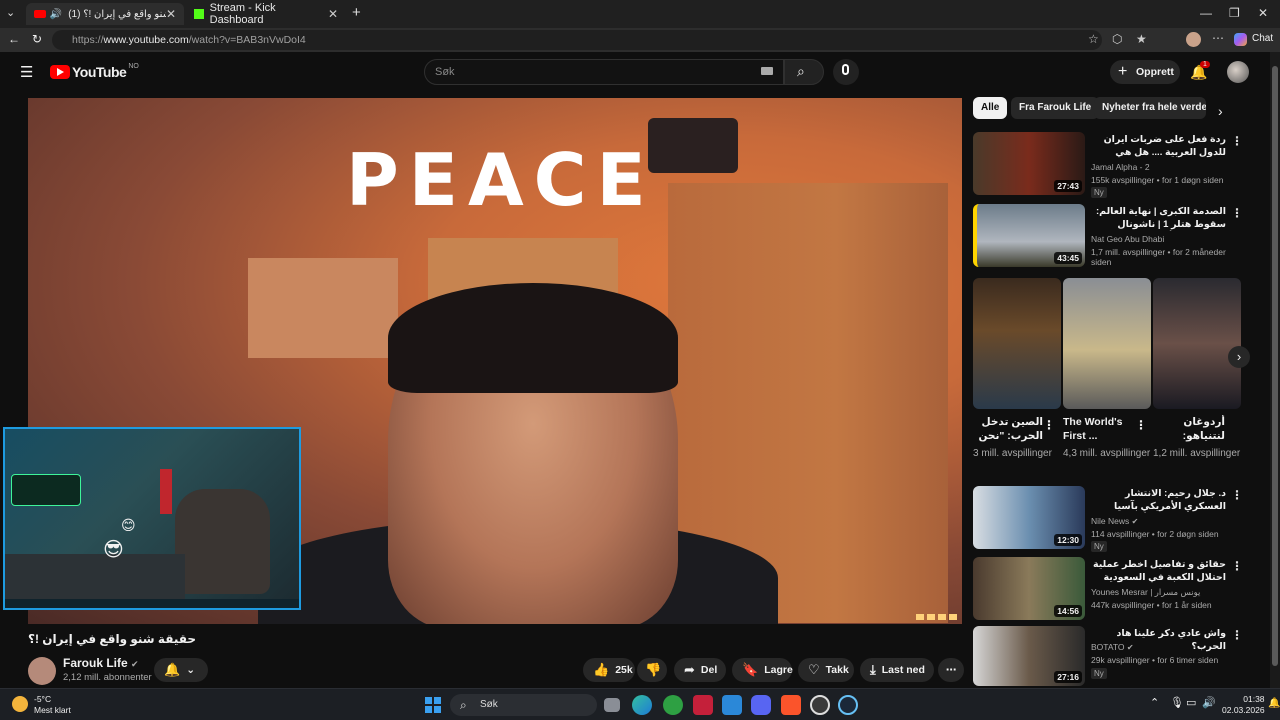  Describe the element at coordinates (1234, 13) in the screenshot. I see `maximize-icon: ❐` at that location.